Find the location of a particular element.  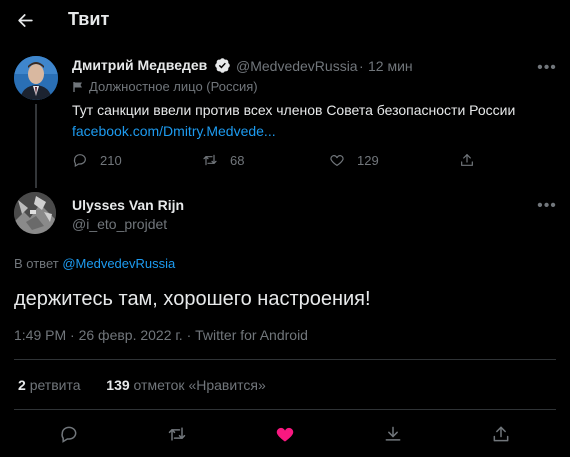

reply-button is located at coordinates (69, 434).